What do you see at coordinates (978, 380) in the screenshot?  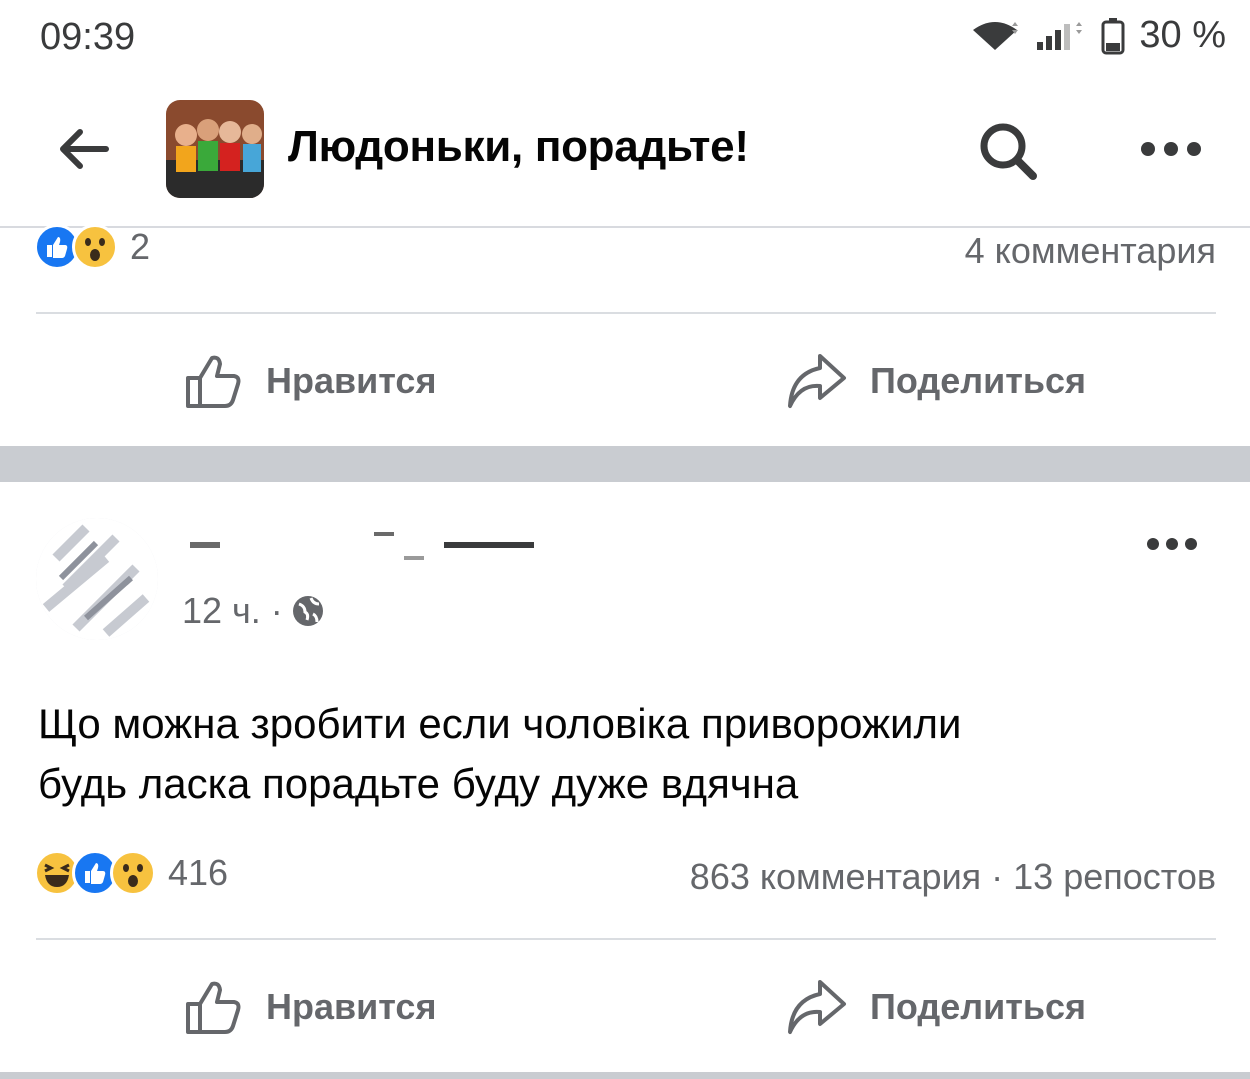 I see `prev-share-label: Поделиться` at bounding box center [978, 380].